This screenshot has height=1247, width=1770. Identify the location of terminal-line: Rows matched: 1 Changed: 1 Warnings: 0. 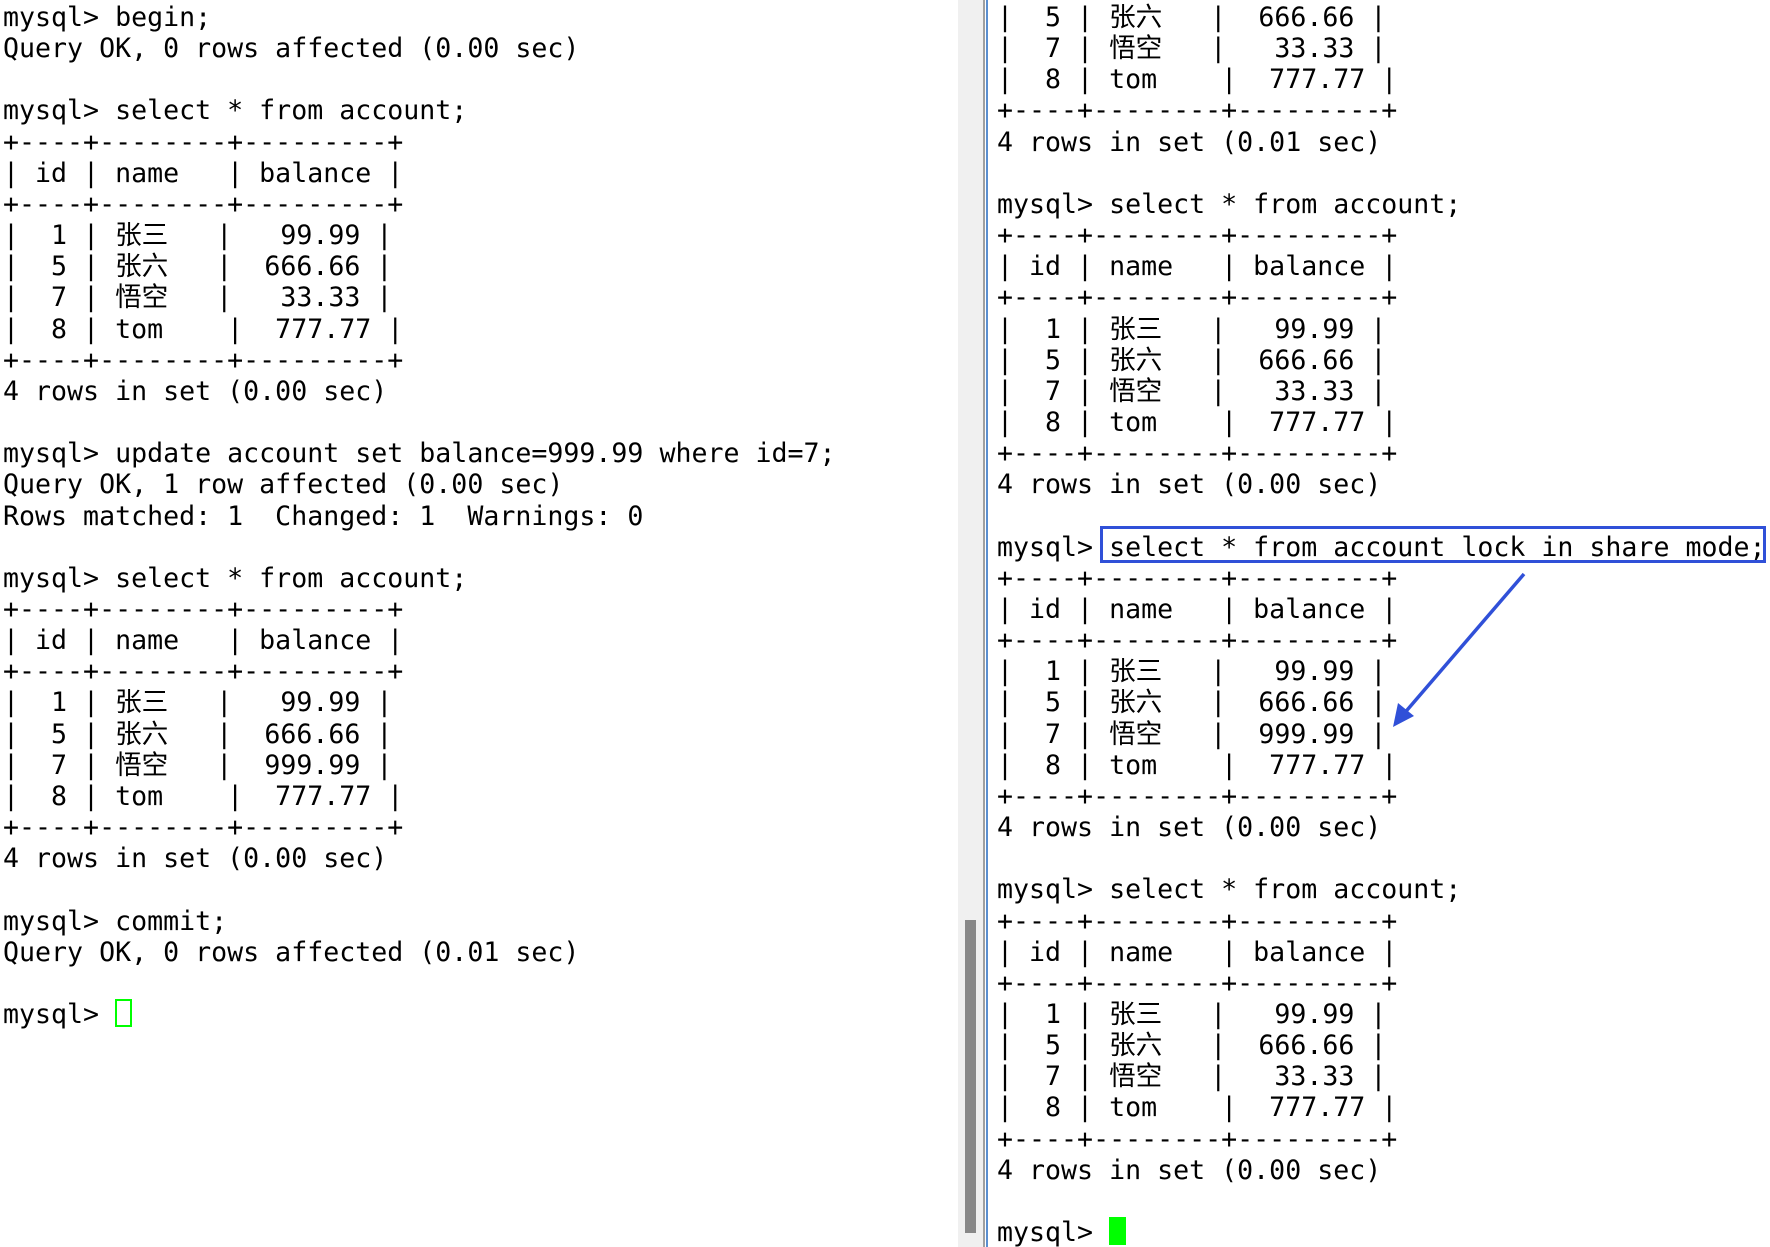
(419, 516).